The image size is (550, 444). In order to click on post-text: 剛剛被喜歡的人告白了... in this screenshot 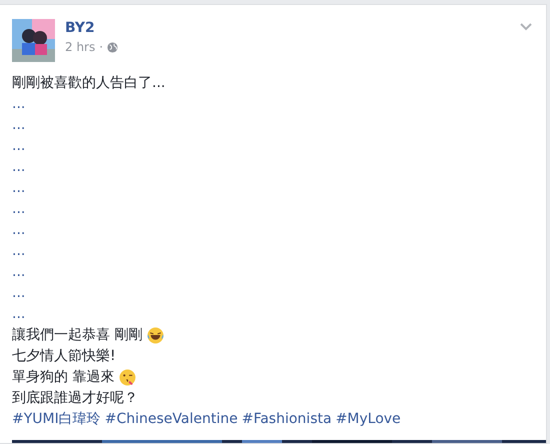, I will do `click(89, 83)`.